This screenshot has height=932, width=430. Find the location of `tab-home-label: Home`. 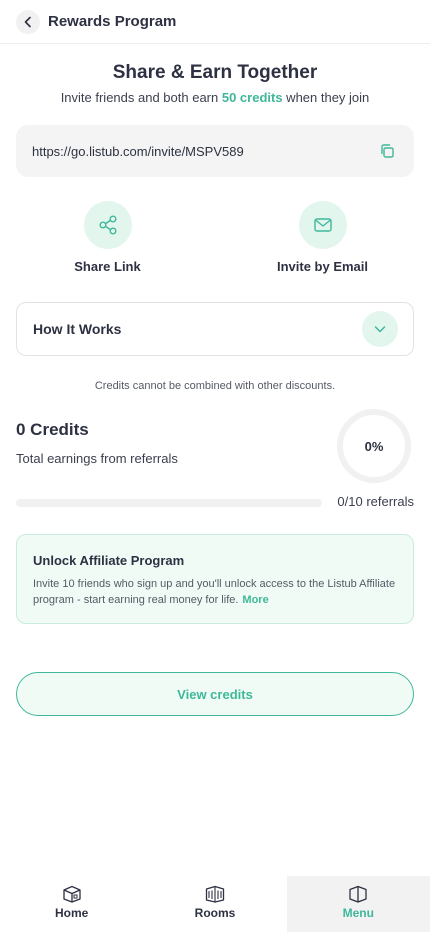

tab-home-label: Home is located at coordinates (71, 913).